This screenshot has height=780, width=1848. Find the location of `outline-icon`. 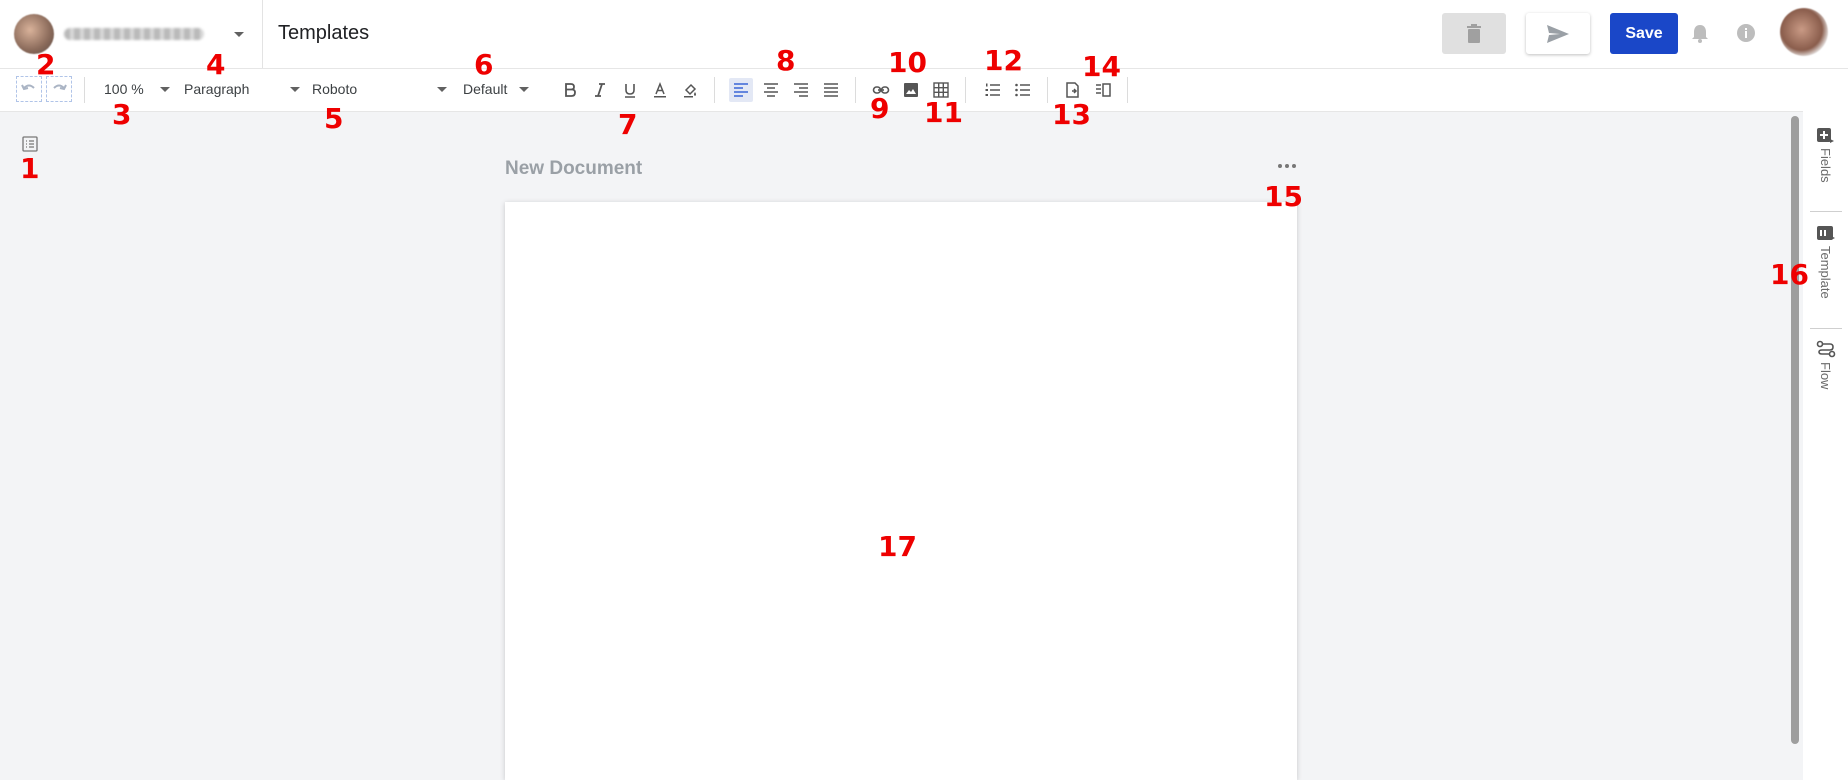

outline-icon is located at coordinates (30, 144).